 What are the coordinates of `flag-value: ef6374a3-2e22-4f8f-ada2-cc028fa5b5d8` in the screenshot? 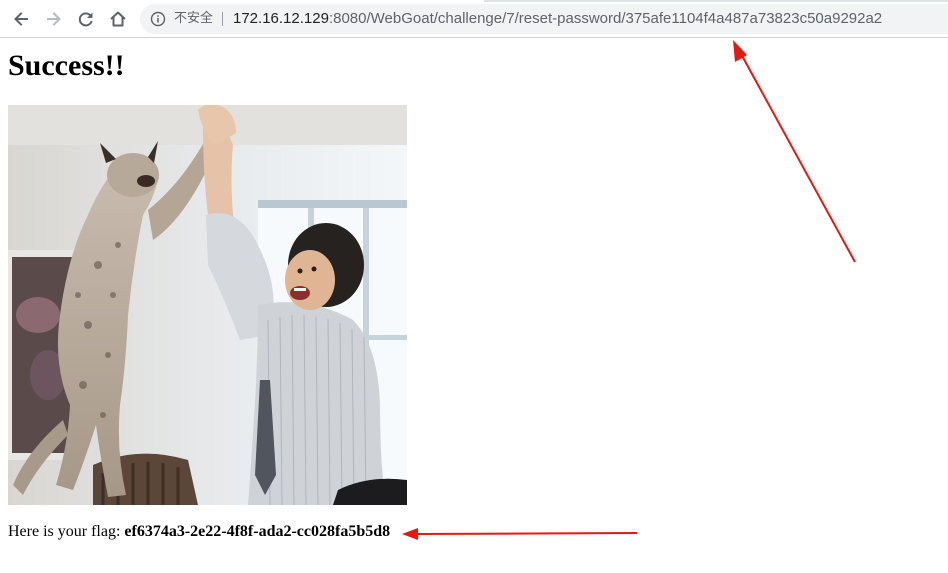 It's located at (257, 531).